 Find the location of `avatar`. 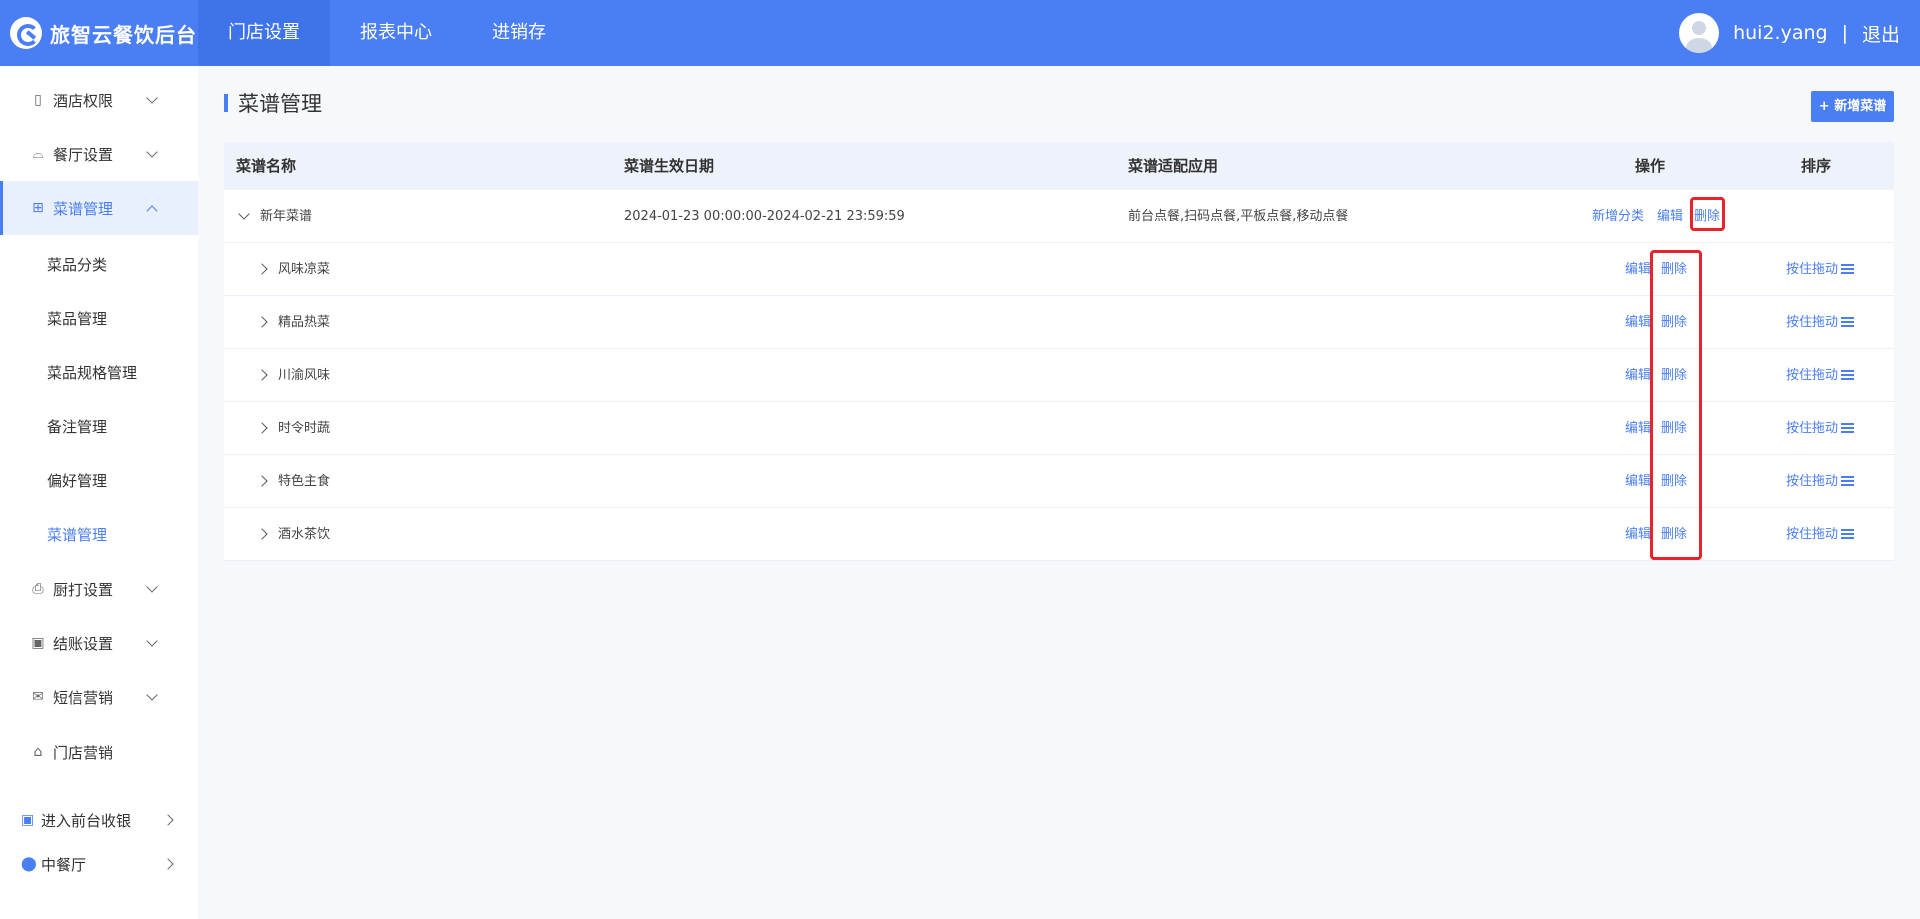

avatar is located at coordinates (1699, 33).